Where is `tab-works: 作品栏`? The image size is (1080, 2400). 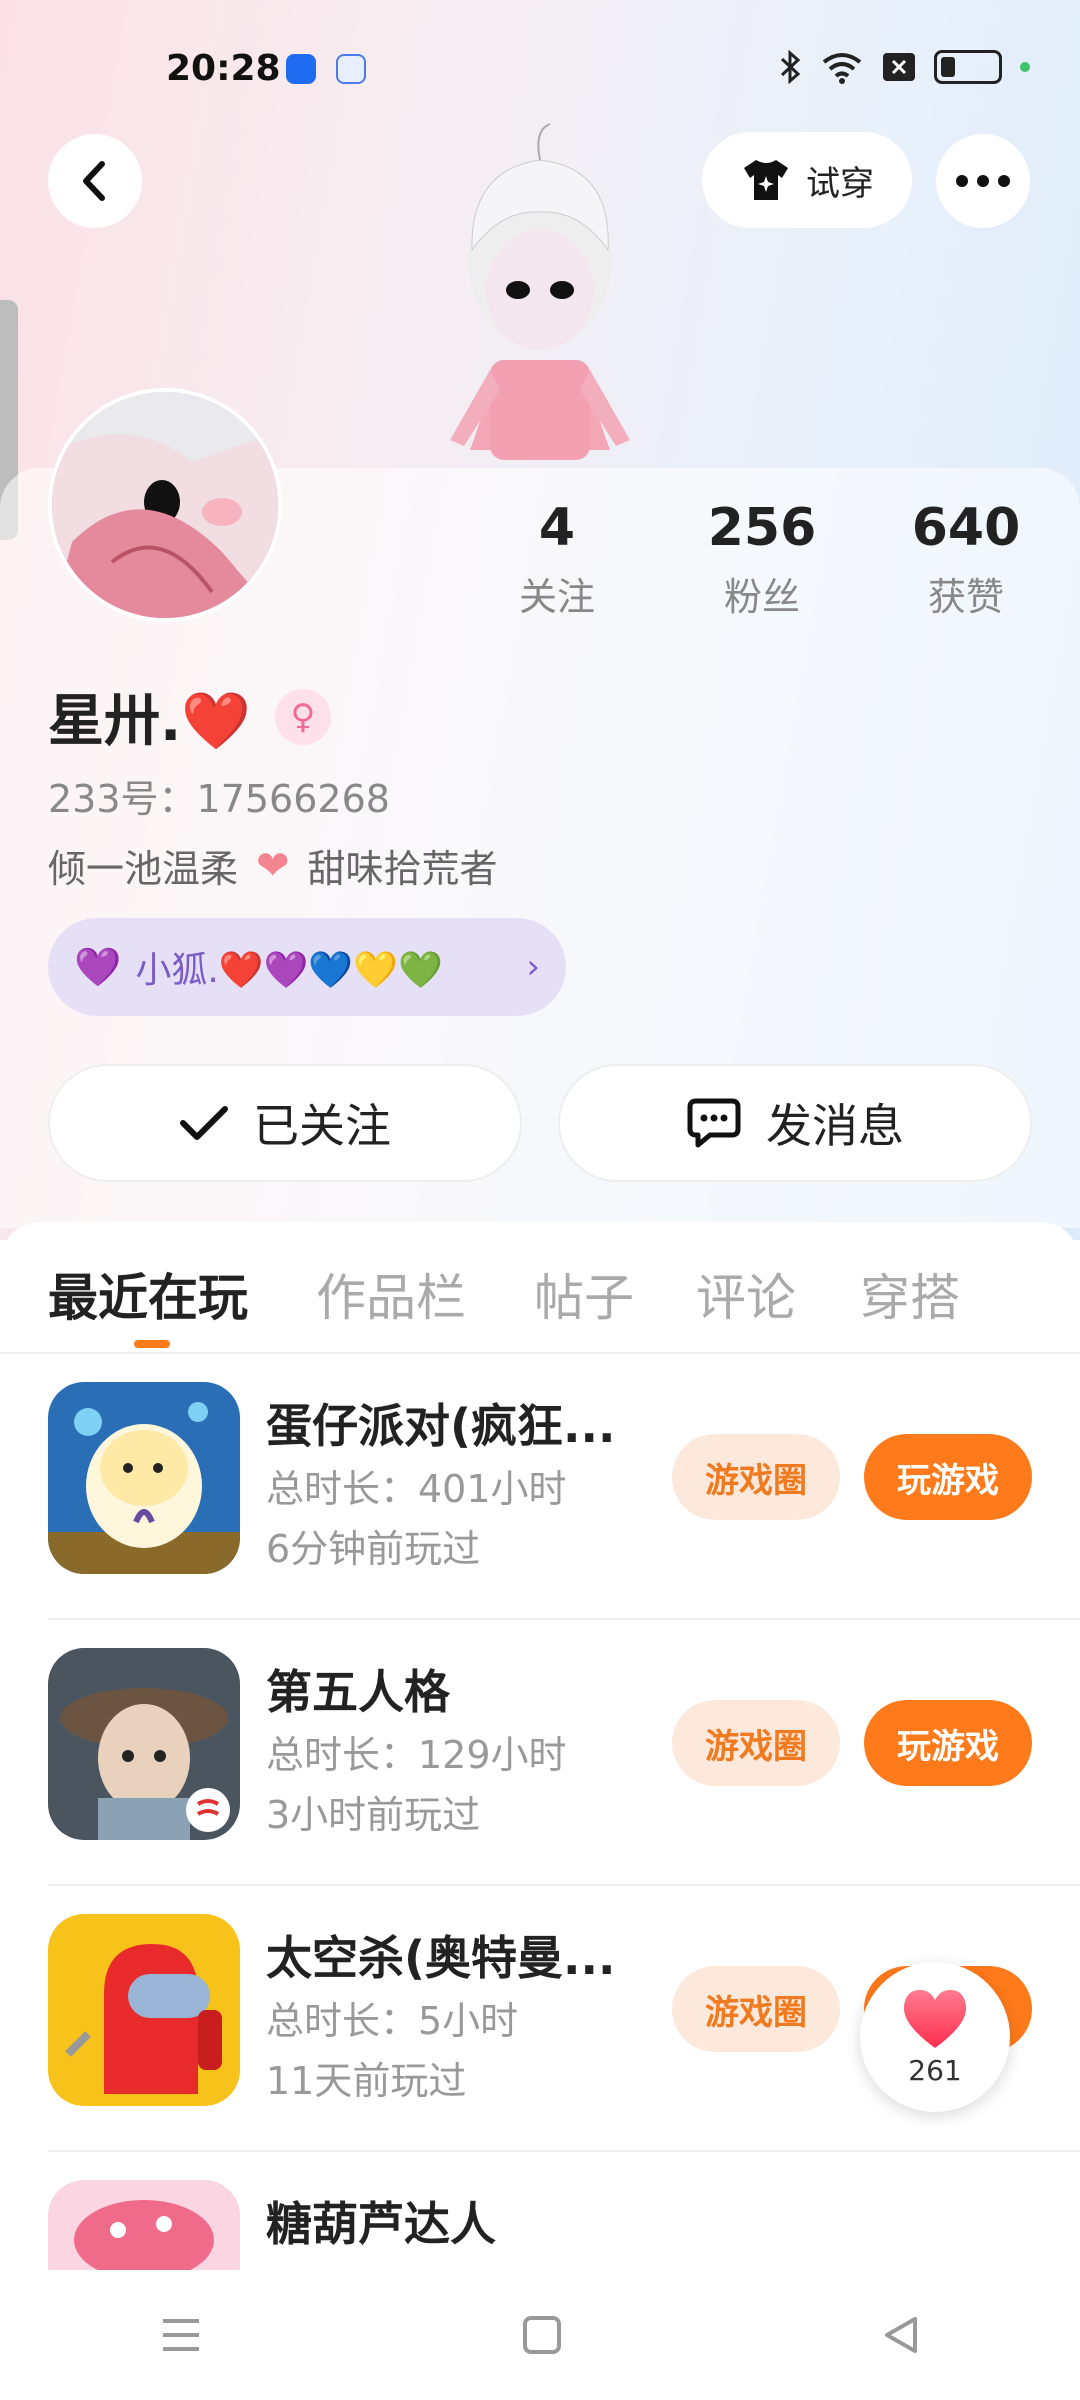 tab-works: 作品栏 is located at coordinates (391, 1294).